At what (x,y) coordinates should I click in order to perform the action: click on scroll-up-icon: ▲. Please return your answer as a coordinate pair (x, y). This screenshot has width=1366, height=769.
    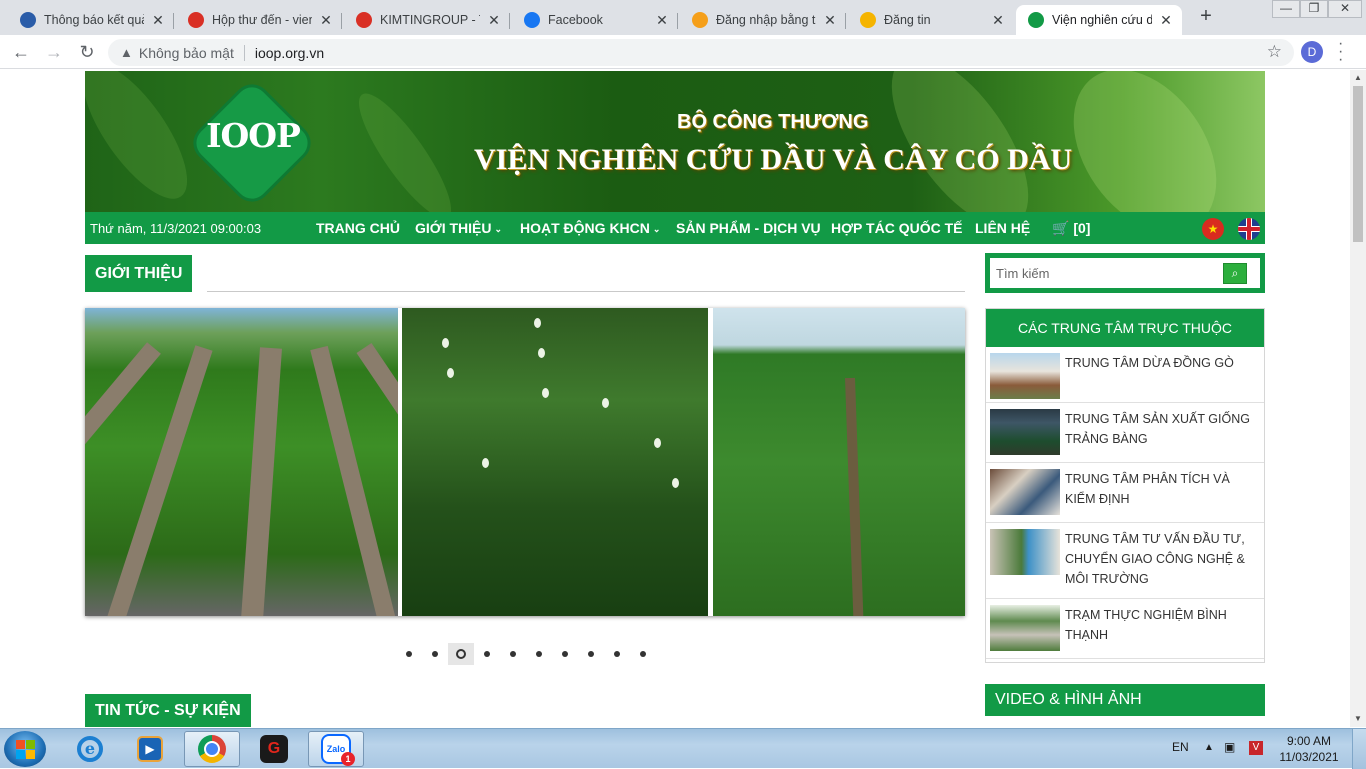
    Looking at the image, I should click on (1358, 78).